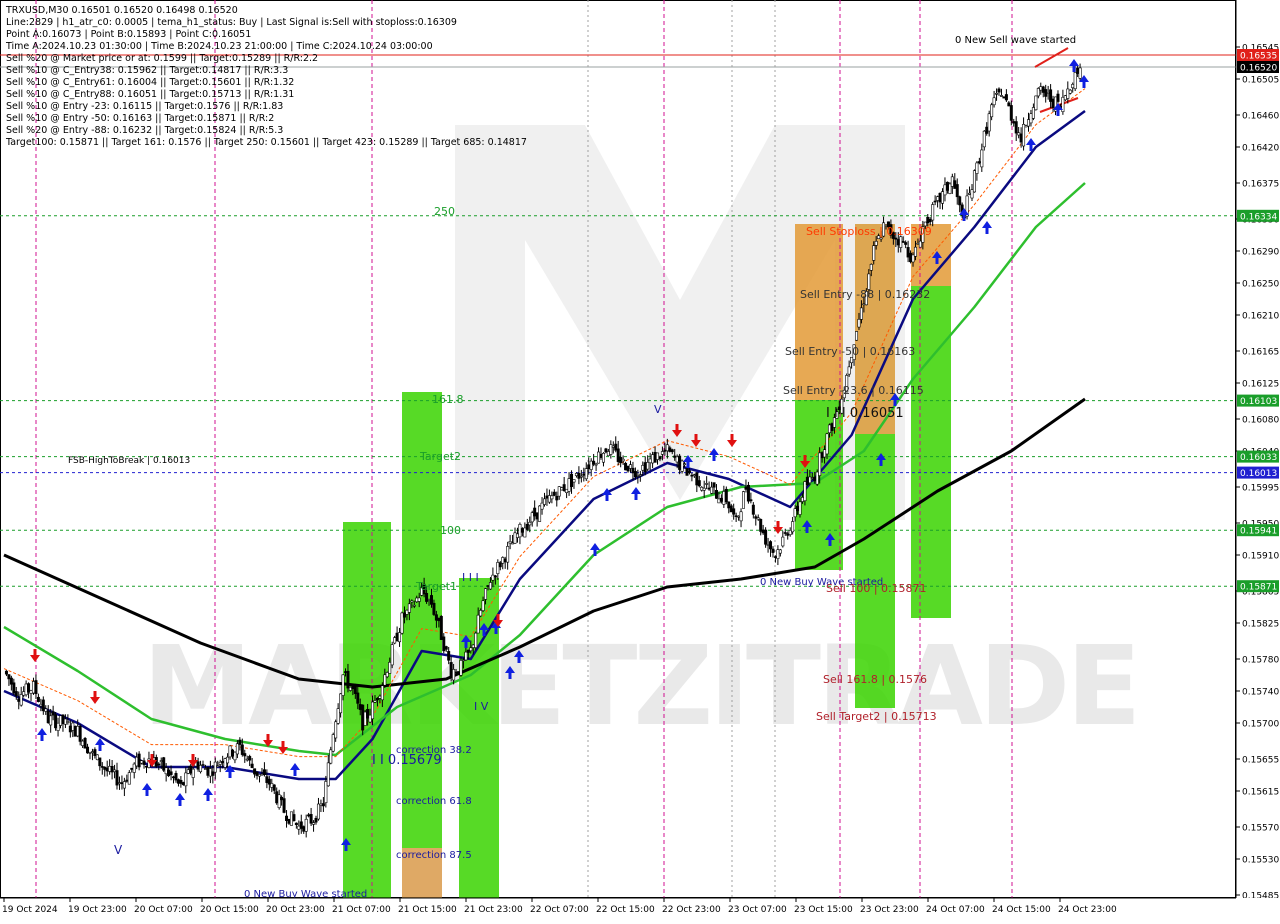 This screenshot has width=1280, height=924. Describe the element at coordinates (658, 409) in the screenshot. I see `chart-annotation: V` at that location.